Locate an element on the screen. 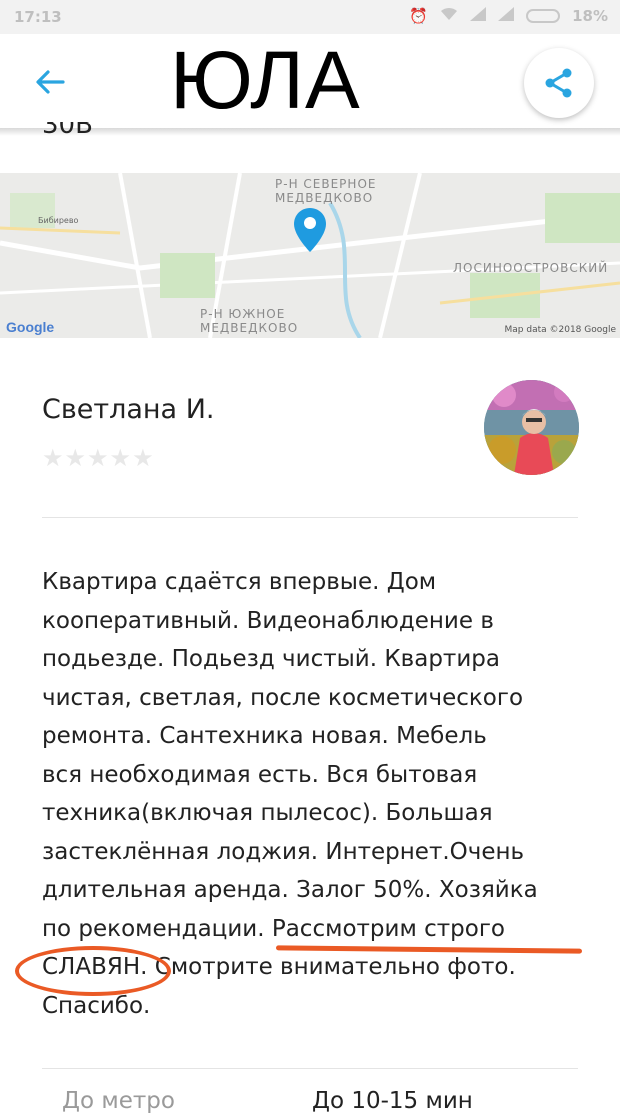  status-time: 17:13 is located at coordinates (38, 17).